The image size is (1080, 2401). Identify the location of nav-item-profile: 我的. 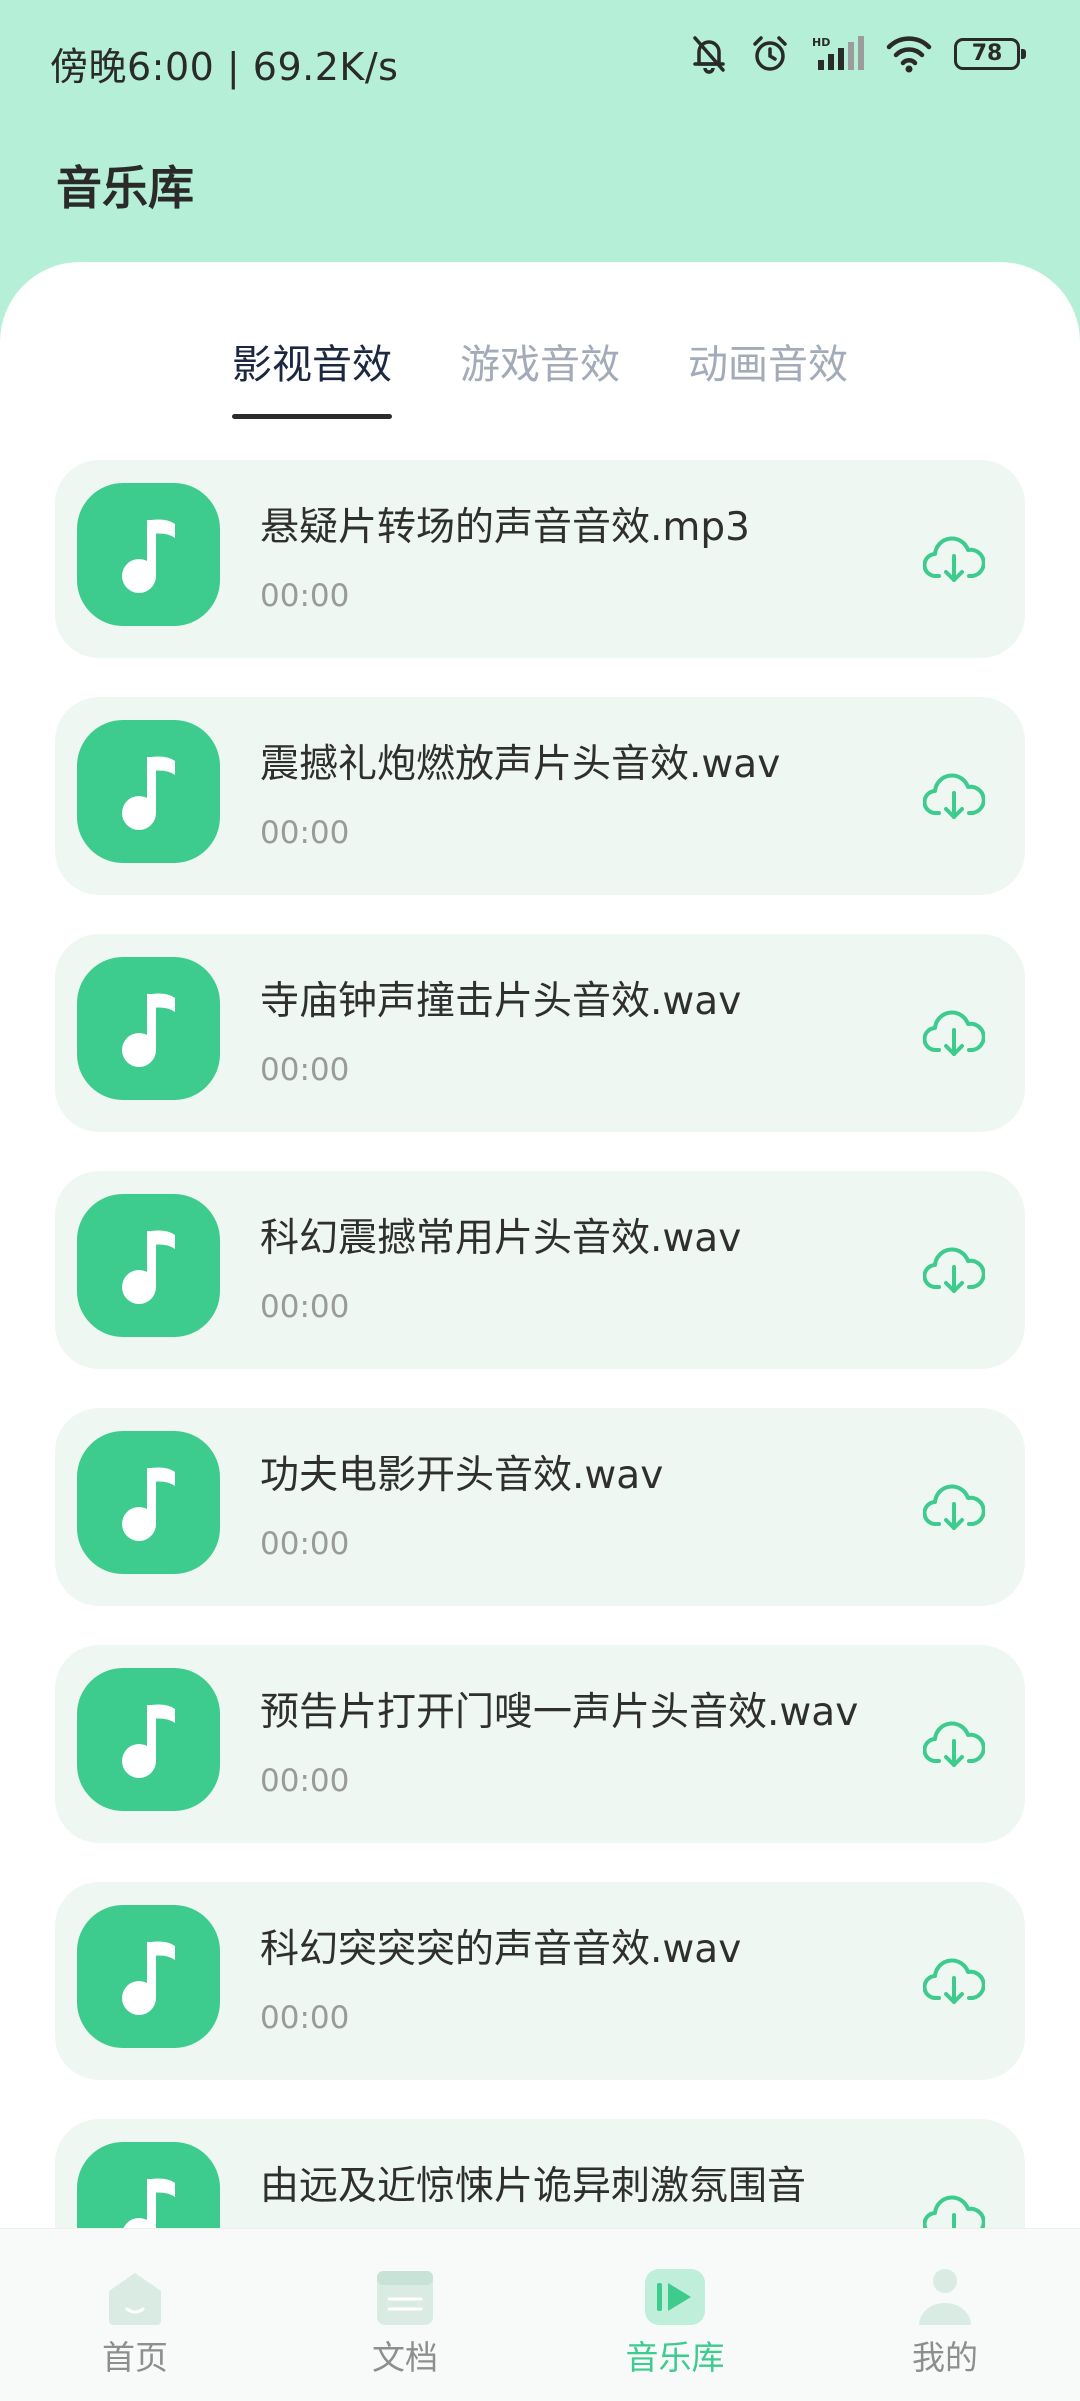
(945, 2315).